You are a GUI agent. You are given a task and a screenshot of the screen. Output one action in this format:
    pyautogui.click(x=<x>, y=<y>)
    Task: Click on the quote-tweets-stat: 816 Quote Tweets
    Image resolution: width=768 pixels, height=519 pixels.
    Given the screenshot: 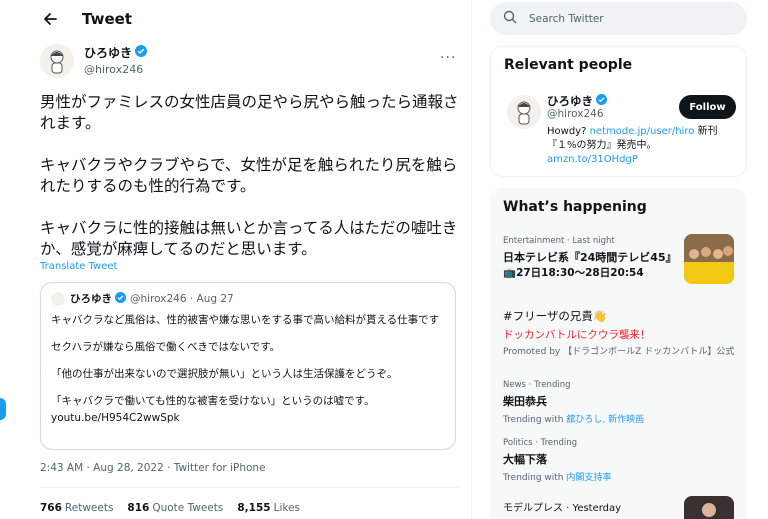 What is the action you would take?
    pyautogui.click(x=175, y=508)
    